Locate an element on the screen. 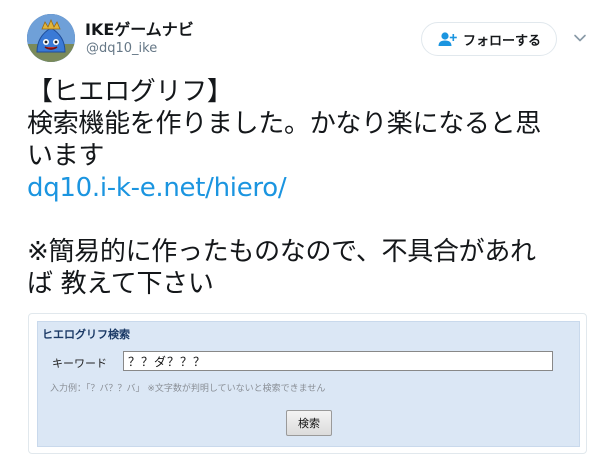  keyword-label: キーワード is located at coordinates (79, 363).